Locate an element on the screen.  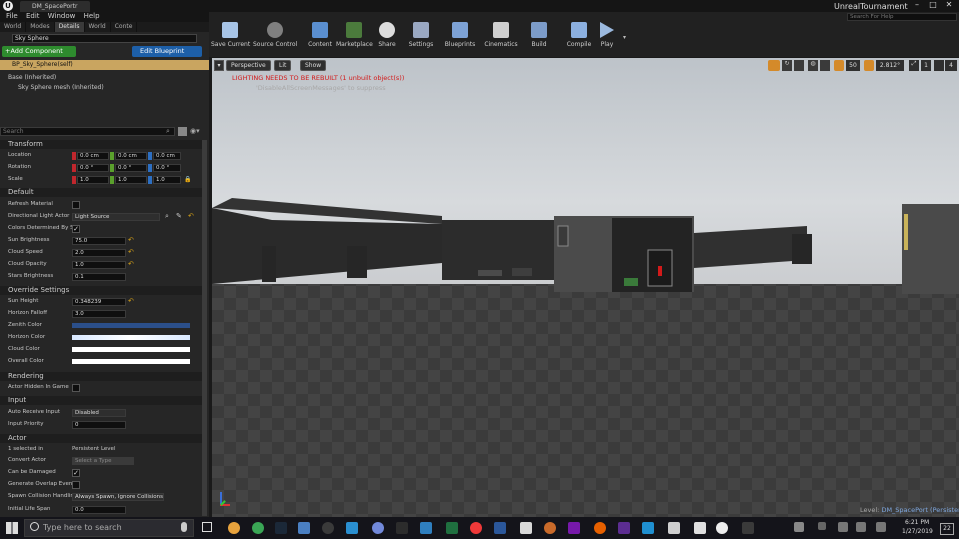
add-component-button: +Add Component is located at coordinates (39, 51).